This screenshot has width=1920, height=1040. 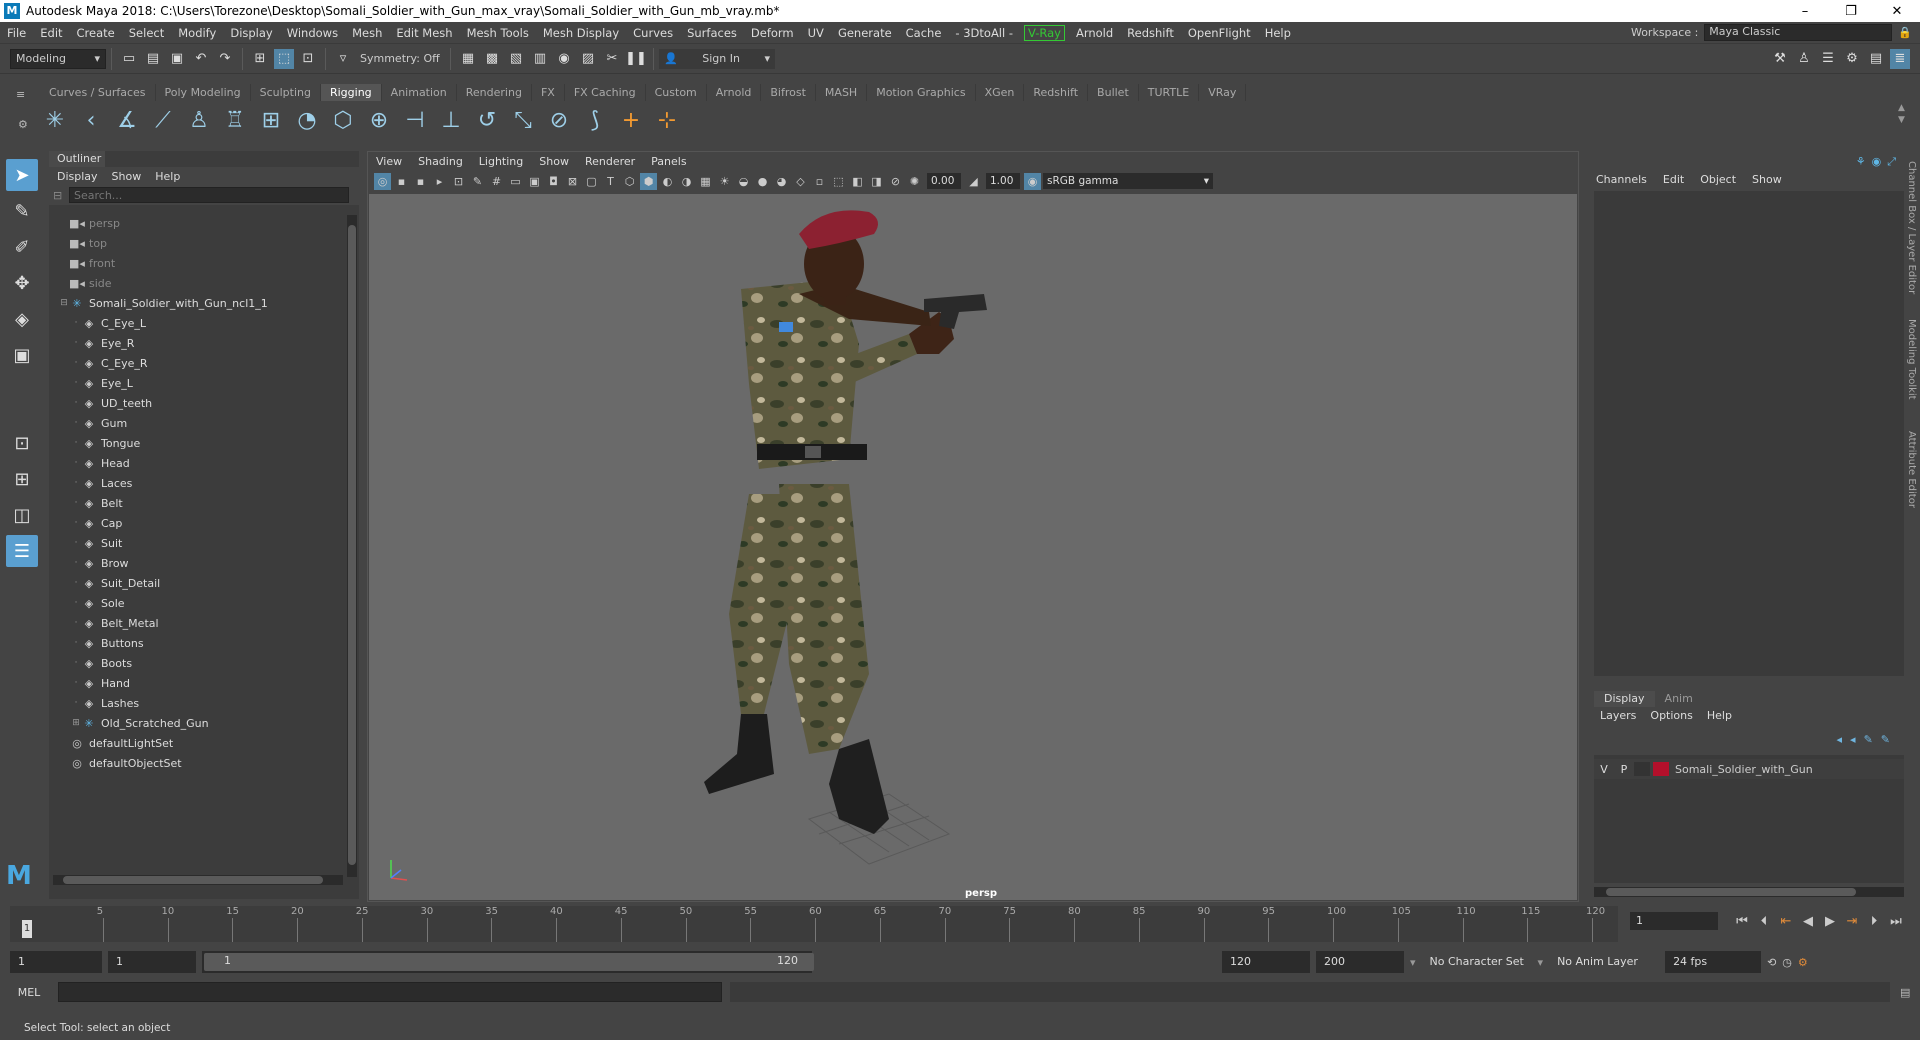 I want to click on menu-curves: Curves, so click(x=653, y=33).